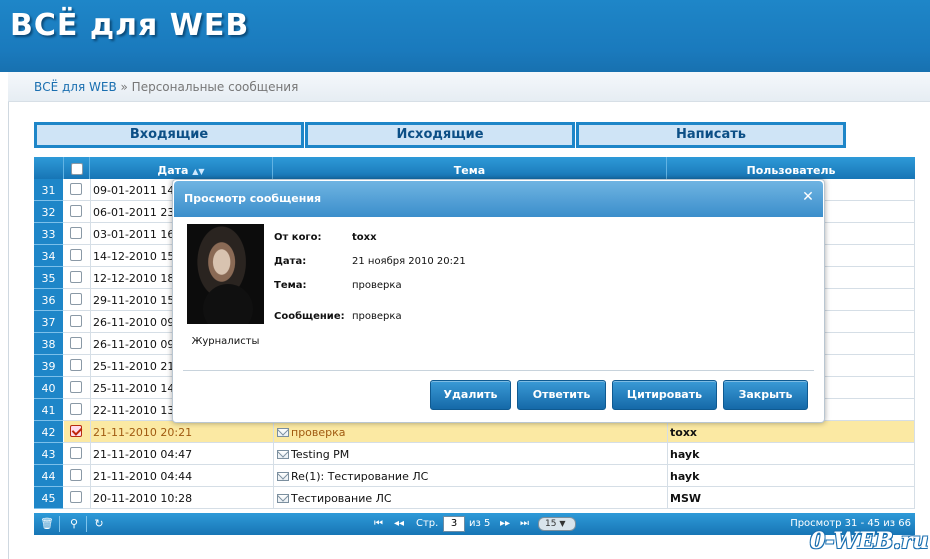 The width and height of the screenshot is (930, 559). Describe the element at coordinates (47, 524) in the screenshot. I see `trash-icon: 🗑` at that location.